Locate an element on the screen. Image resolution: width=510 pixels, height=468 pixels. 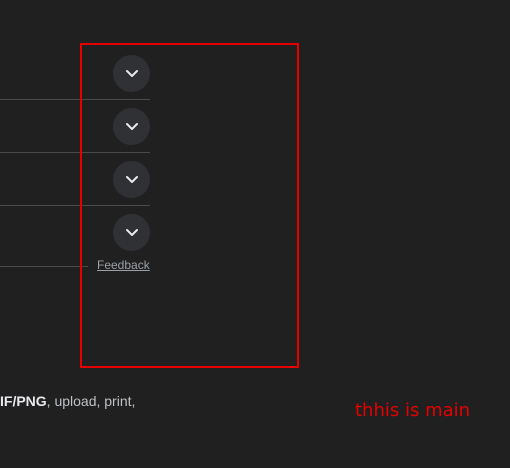
snippet-text: , upload, print, is located at coordinates (91, 401).